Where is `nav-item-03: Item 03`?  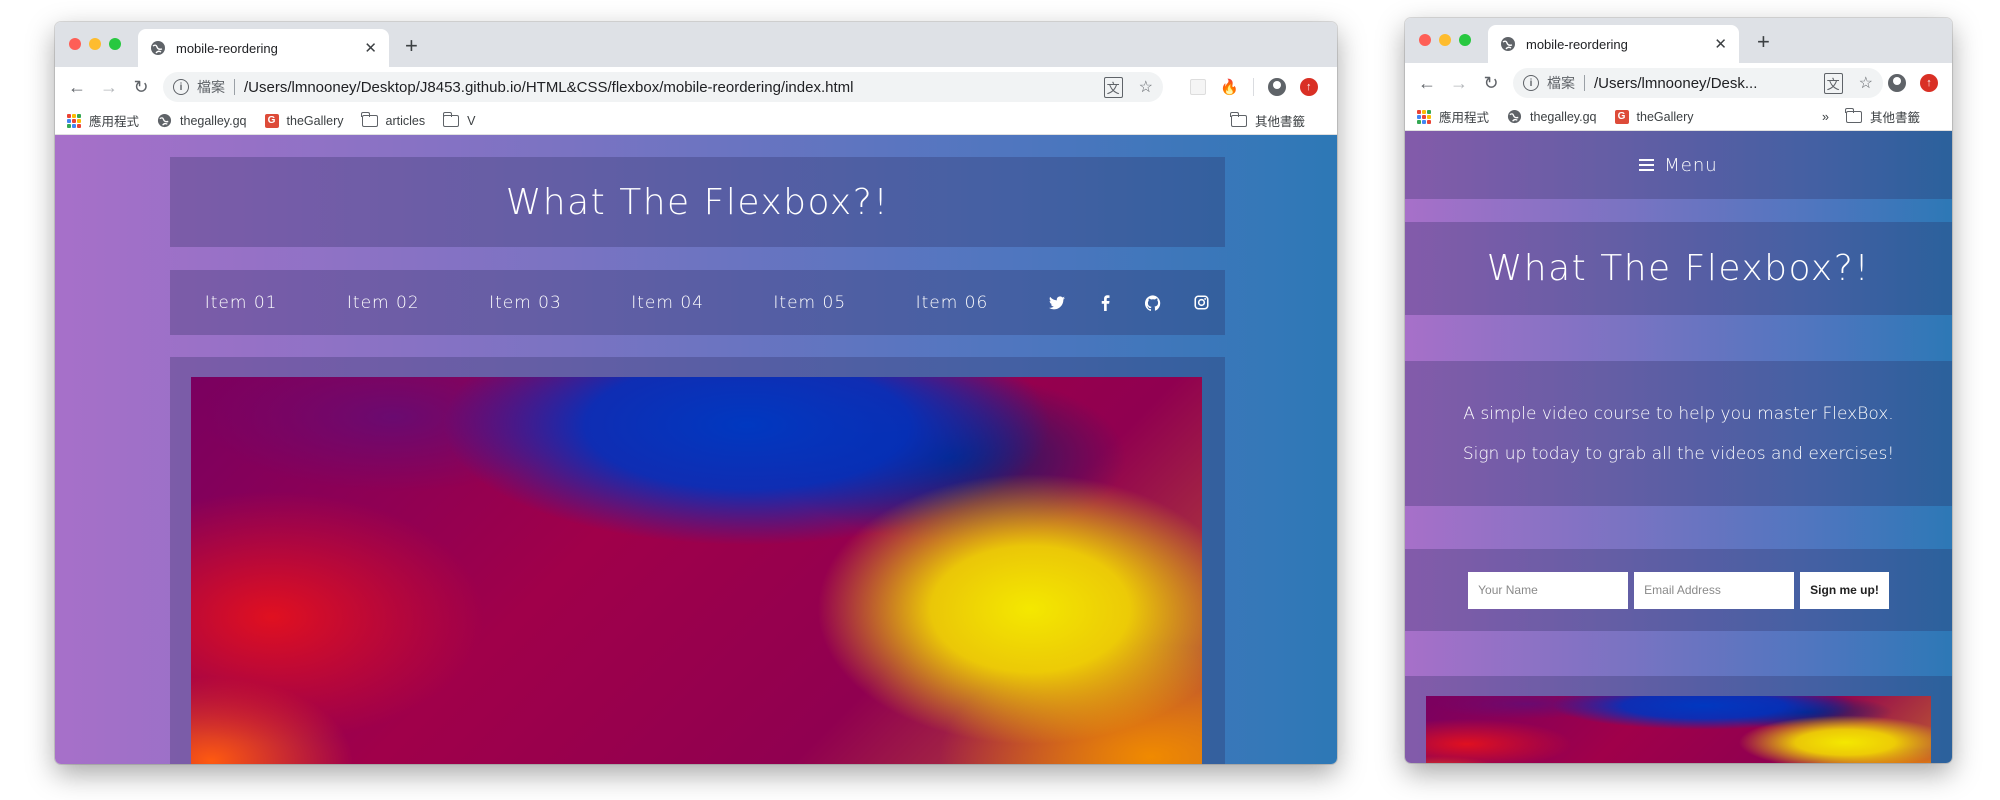
nav-item-03: Item 03 is located at coordinates (525, 303).